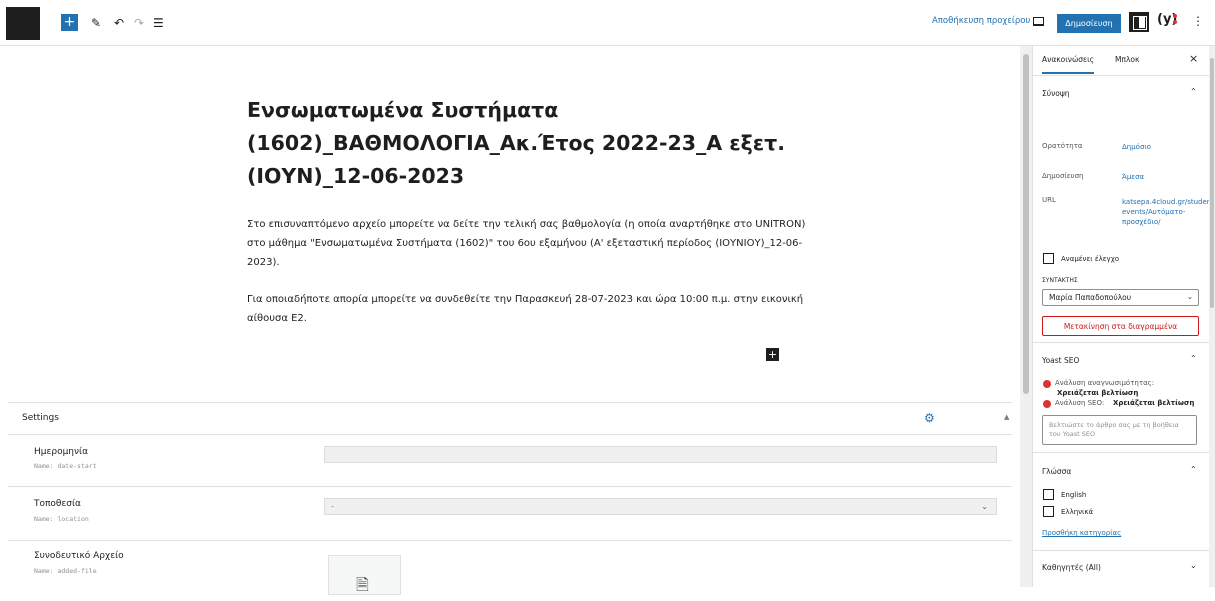 This screenshot has height=601, width=1215. I want to click on undo-icon: ↶, so click(119, 22).